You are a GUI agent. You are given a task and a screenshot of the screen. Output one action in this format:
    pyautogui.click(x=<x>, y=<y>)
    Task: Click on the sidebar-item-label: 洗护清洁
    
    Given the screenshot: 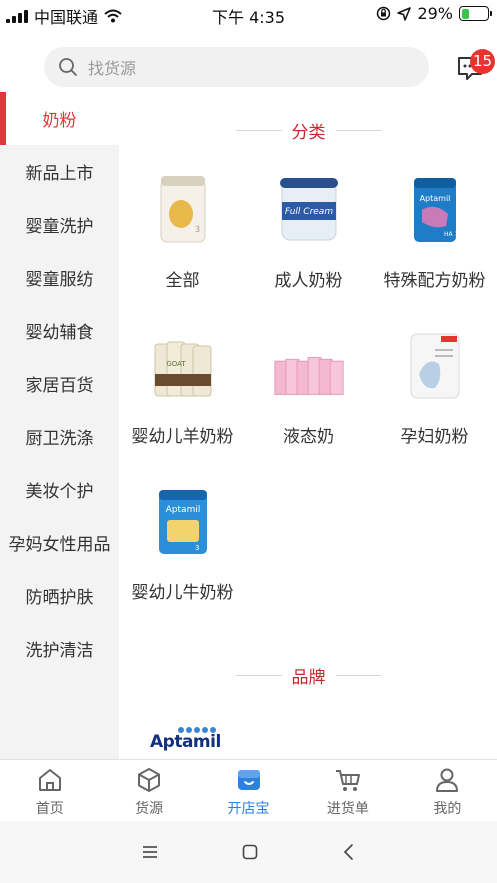 What is the action you would take?
    pyautogui.click(x=59, y=651)
    